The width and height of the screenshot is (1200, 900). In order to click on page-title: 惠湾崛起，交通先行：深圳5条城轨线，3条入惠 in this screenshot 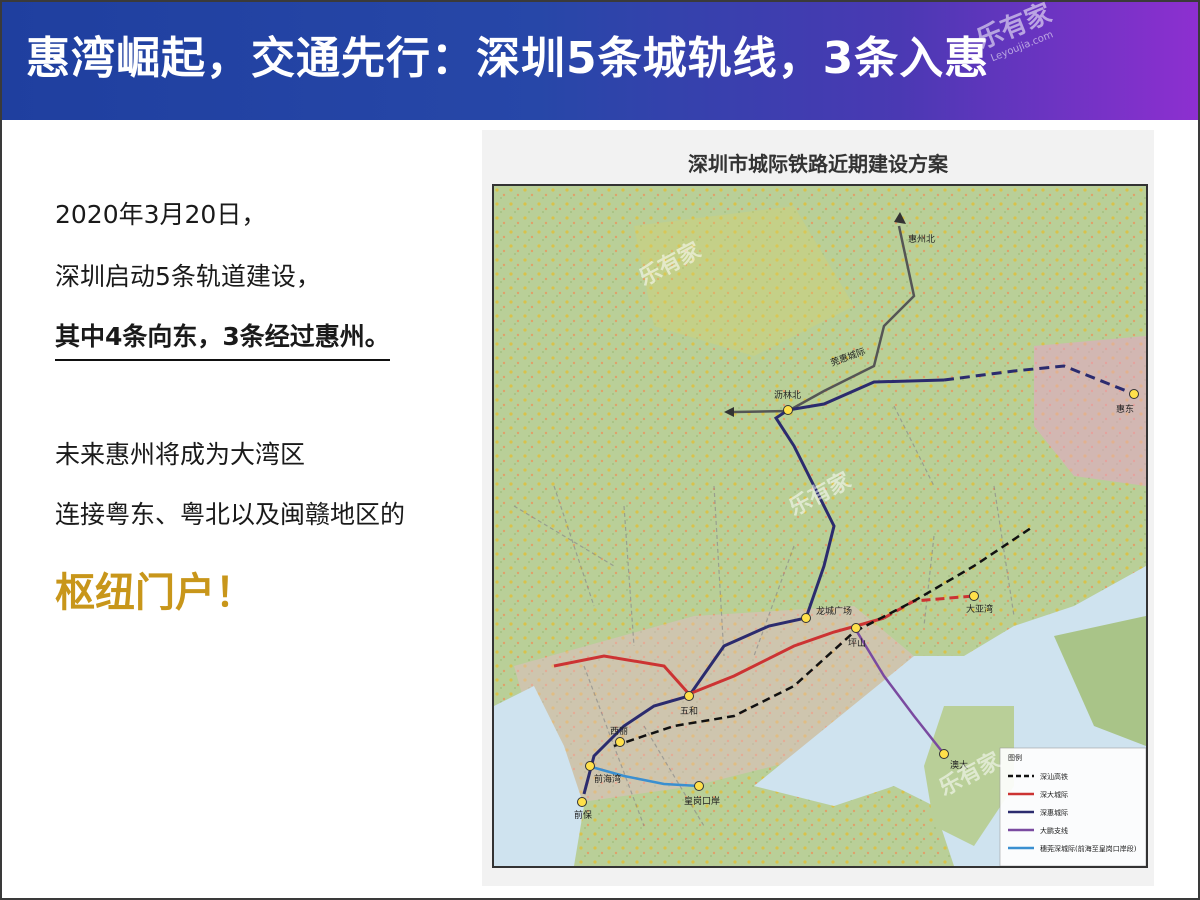, I will do `click(508, 58)`.